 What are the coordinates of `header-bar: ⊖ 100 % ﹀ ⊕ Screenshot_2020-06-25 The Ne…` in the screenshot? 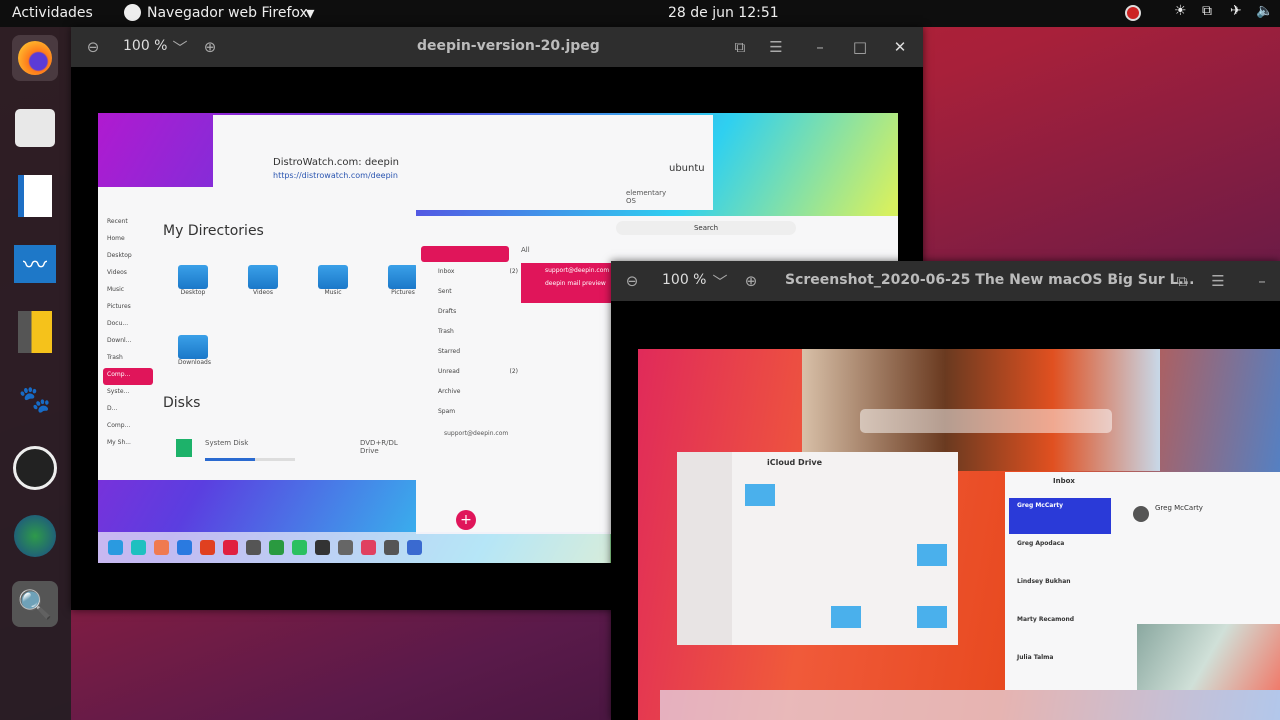 It's located at (945, 281).